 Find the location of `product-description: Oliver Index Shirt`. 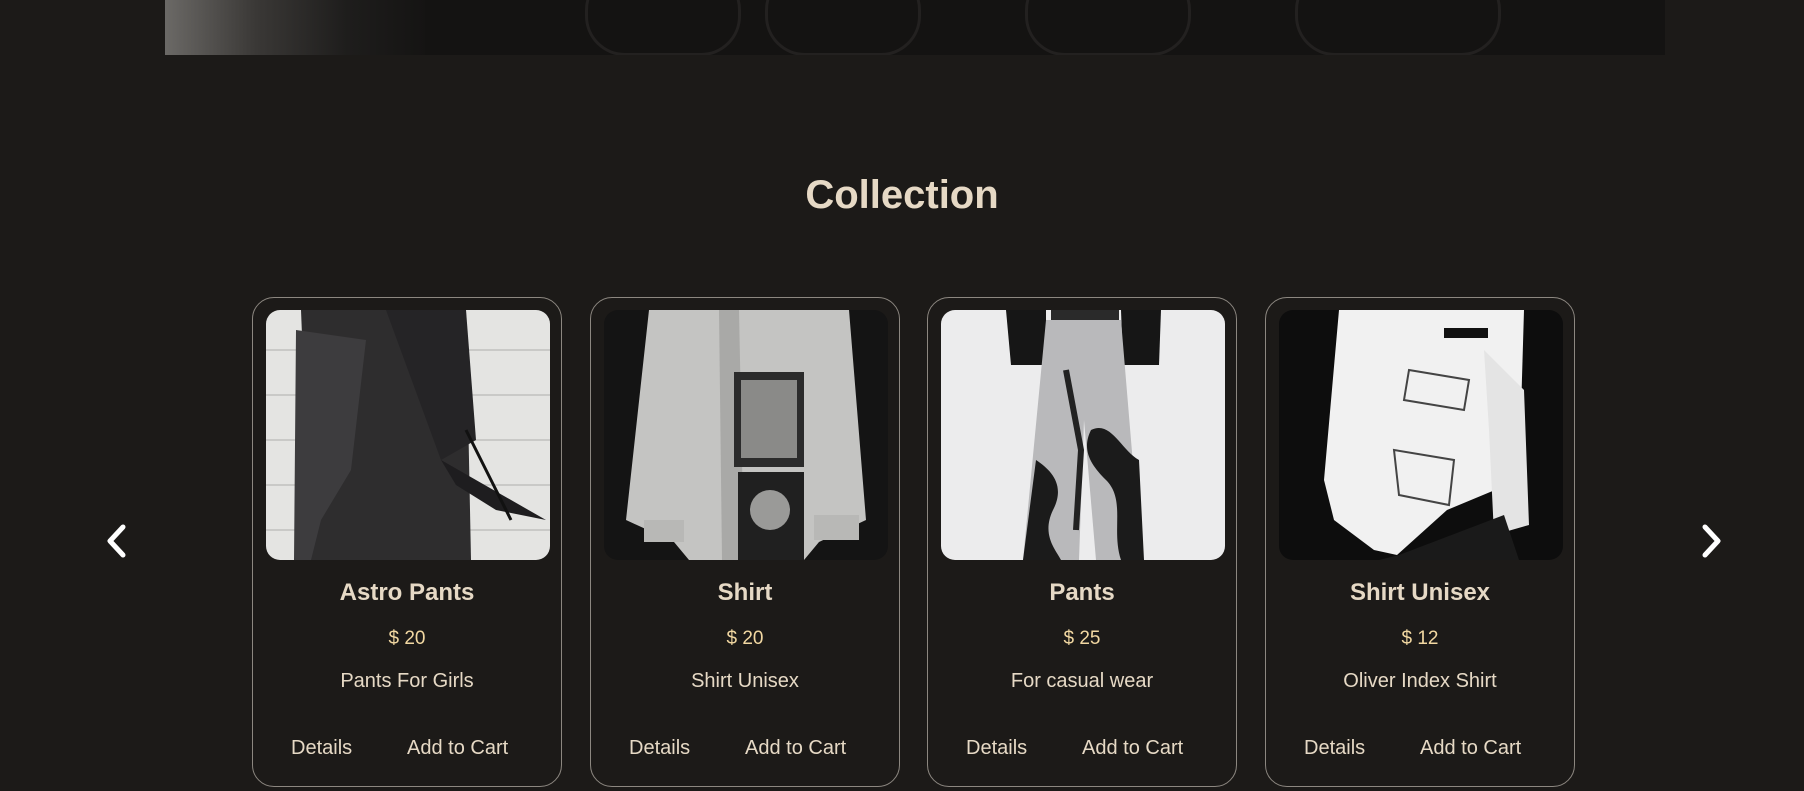

product-description: Oliver Index Shirt is located at coordinates (1420, 681).